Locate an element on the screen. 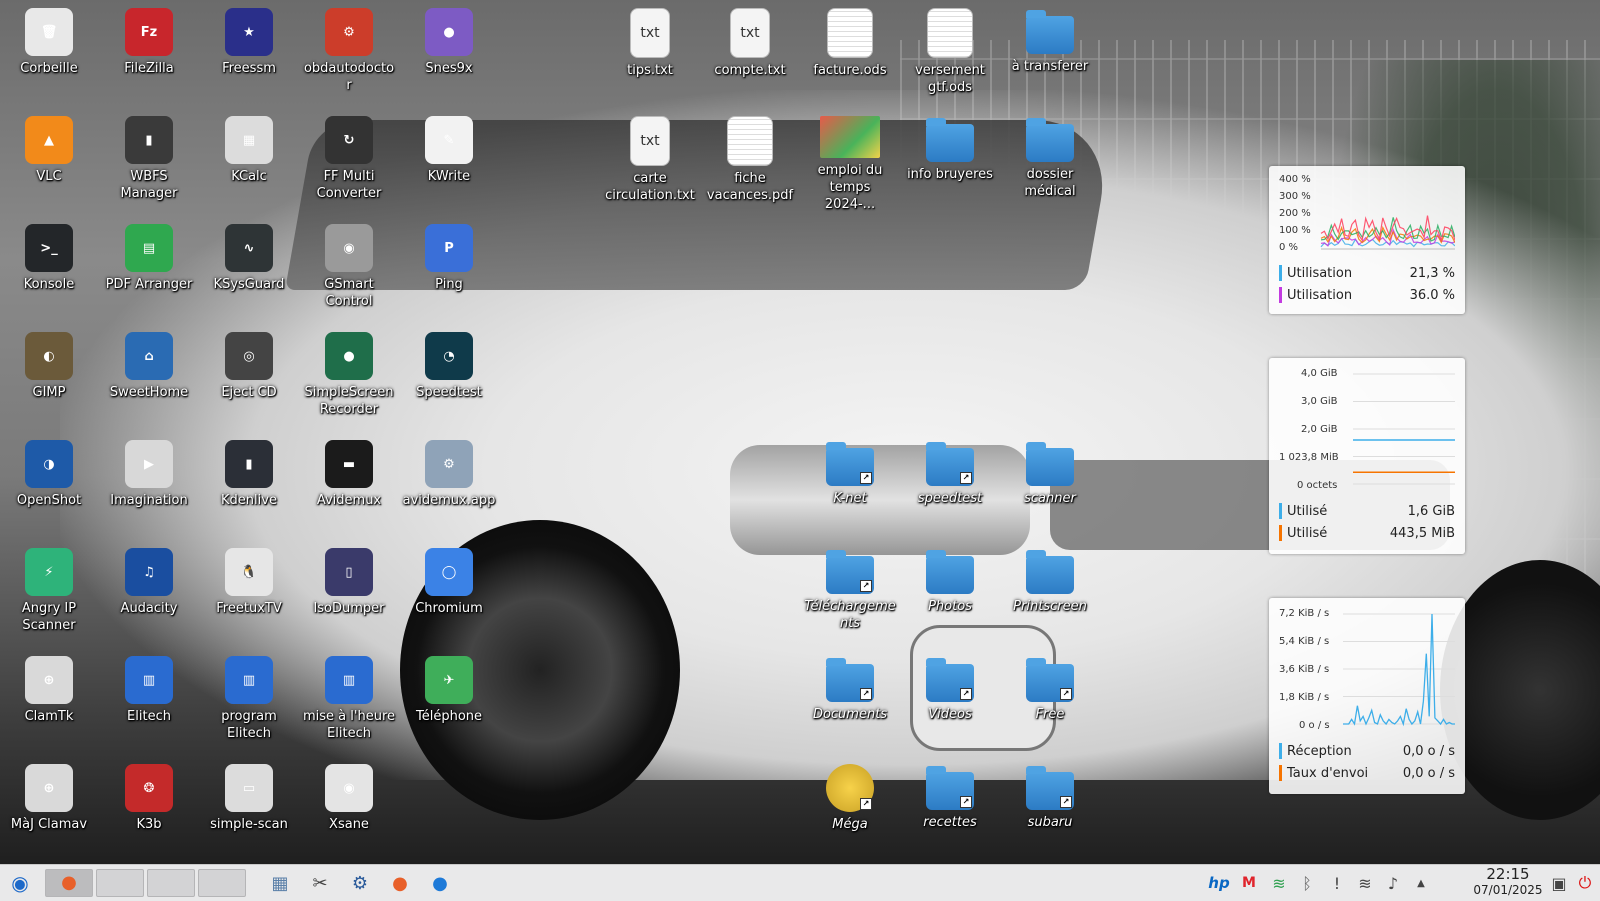  desktop-icon-speedtest: ◔ Speedtest is located at coordinates (449, 362).